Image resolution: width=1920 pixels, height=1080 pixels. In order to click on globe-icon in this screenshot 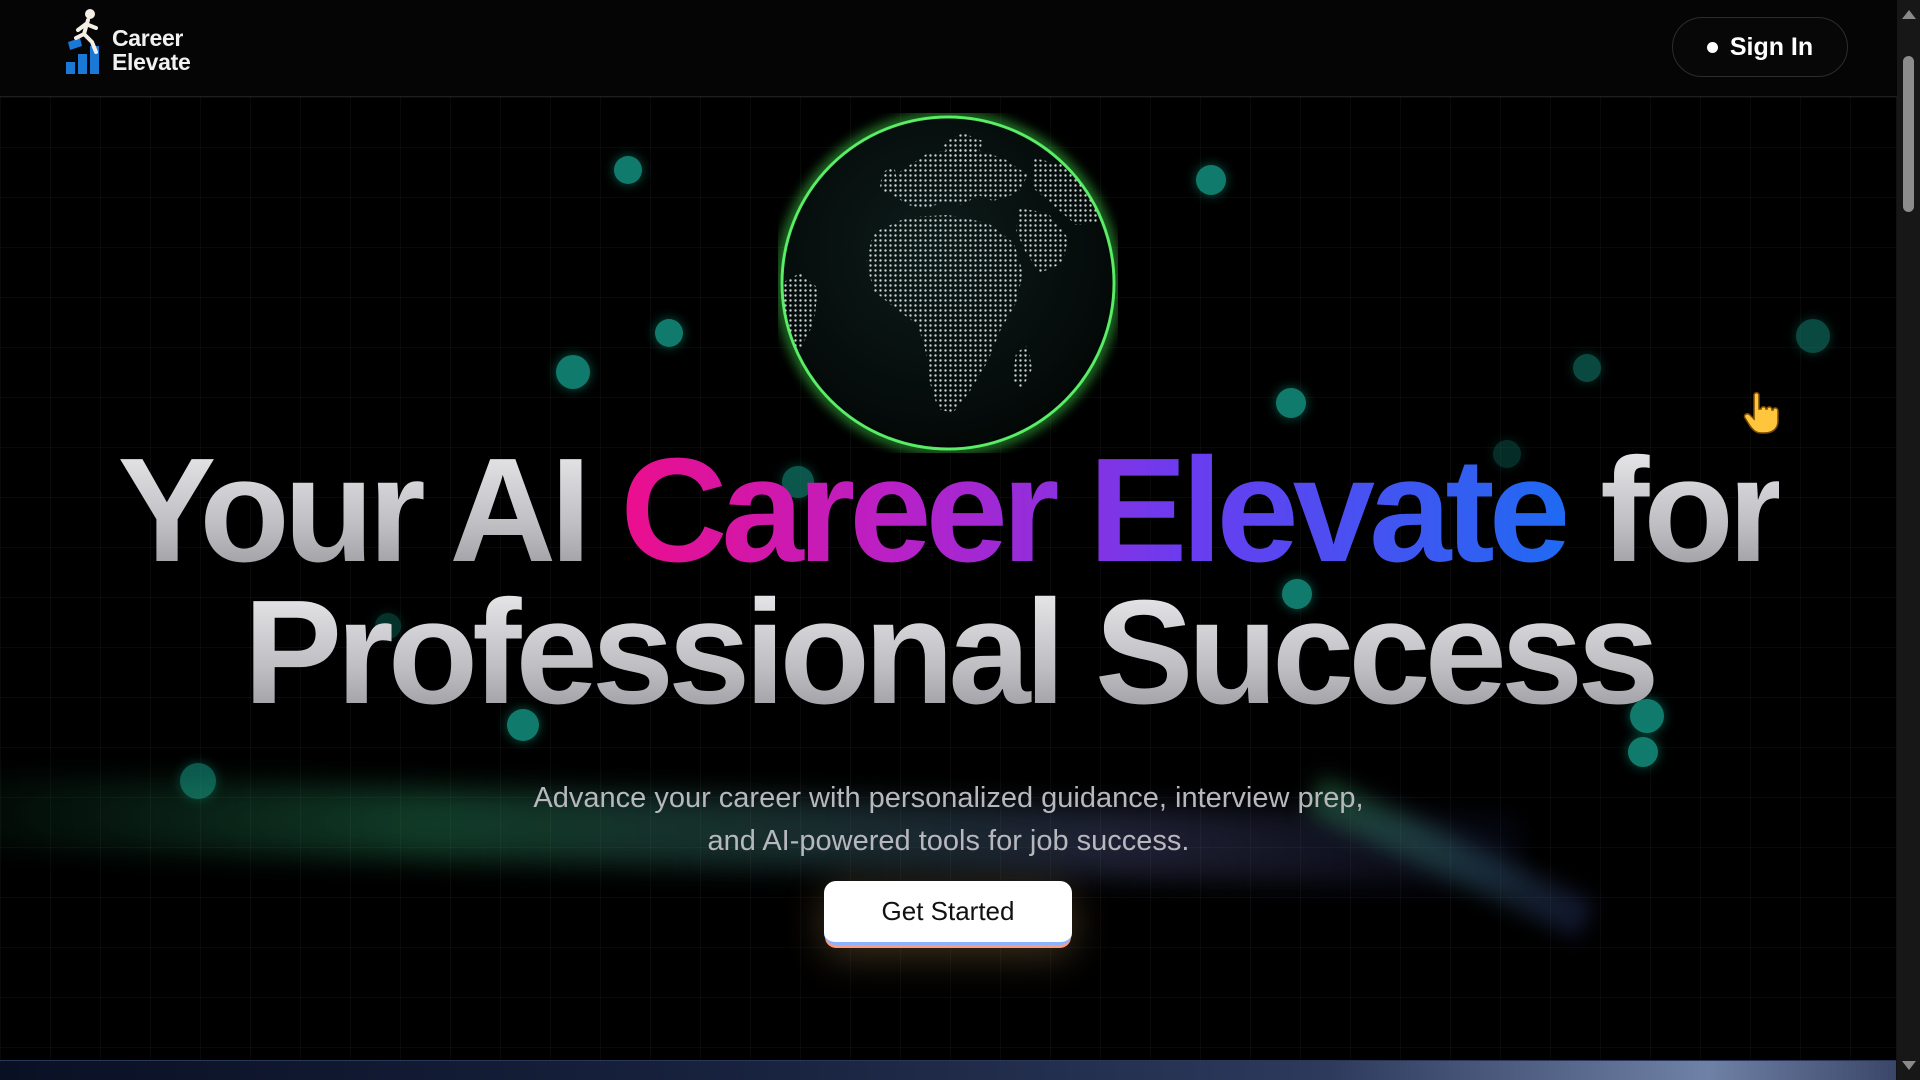, I will do `click(948, 283)`.